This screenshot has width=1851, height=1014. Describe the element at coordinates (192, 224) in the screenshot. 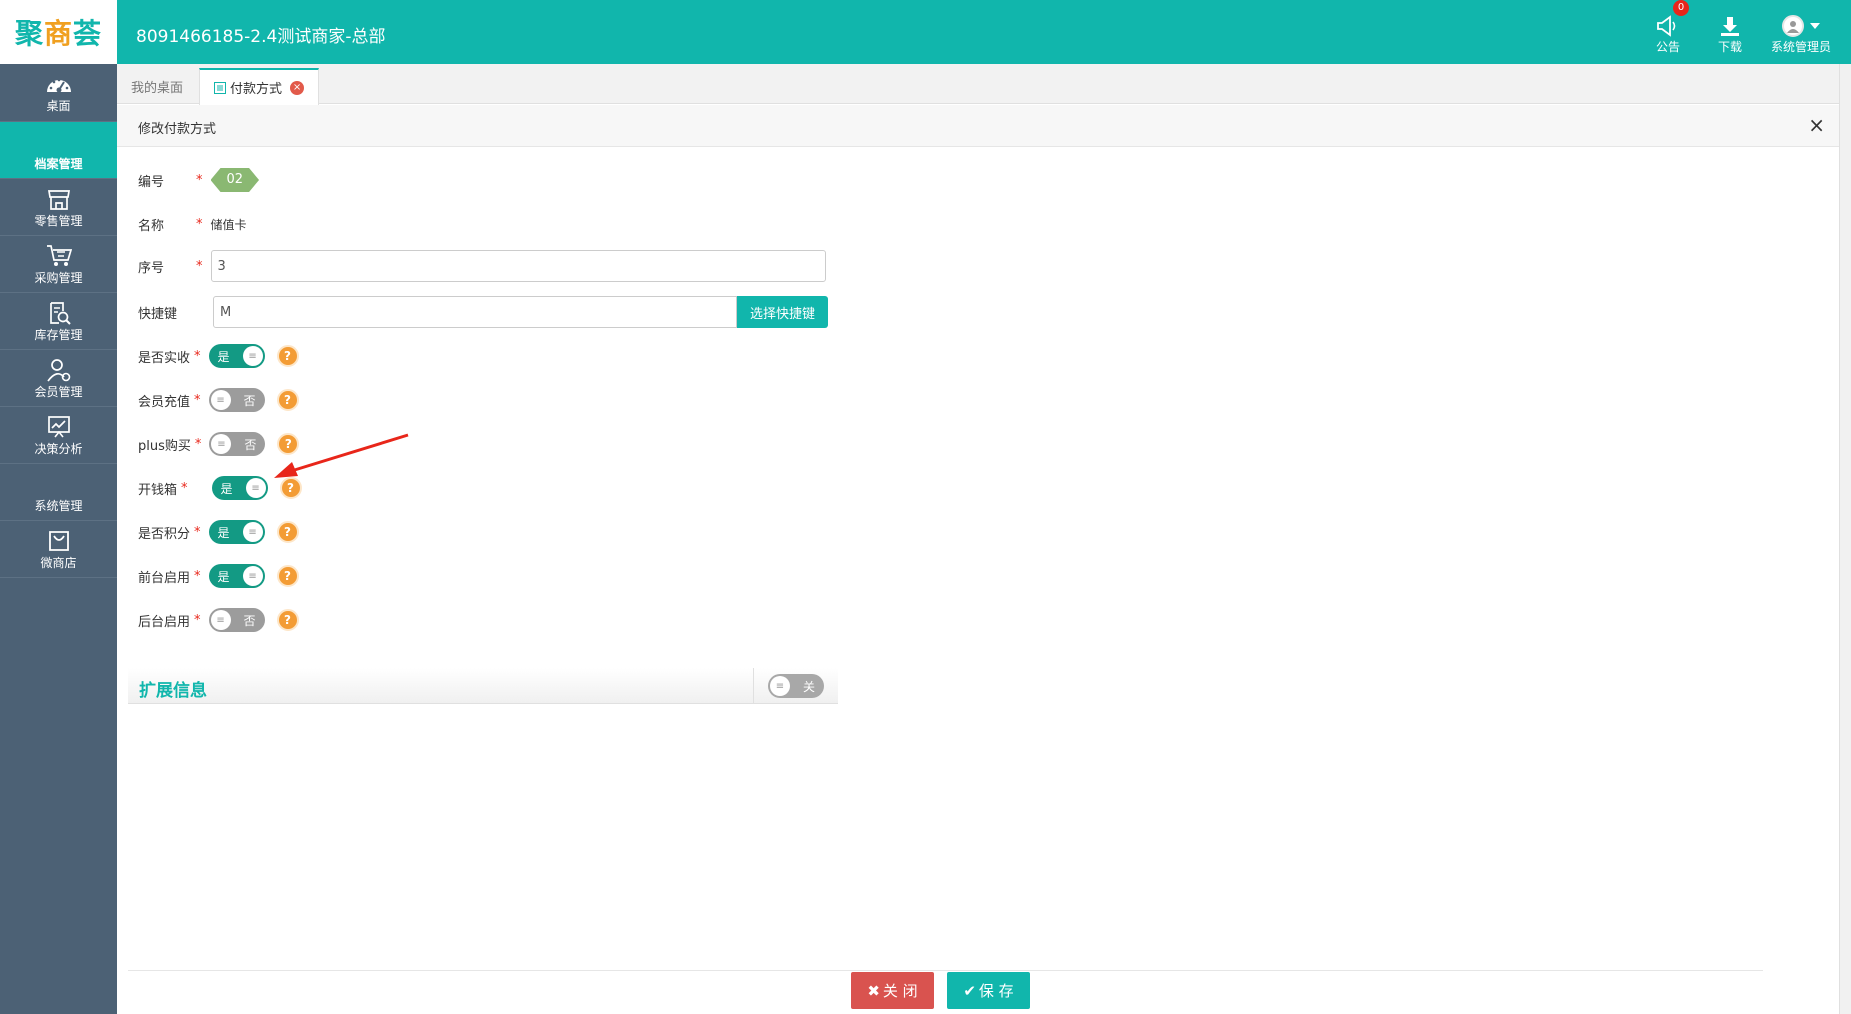

I see `form-row-name: 名称 * 储值卡` at that location.